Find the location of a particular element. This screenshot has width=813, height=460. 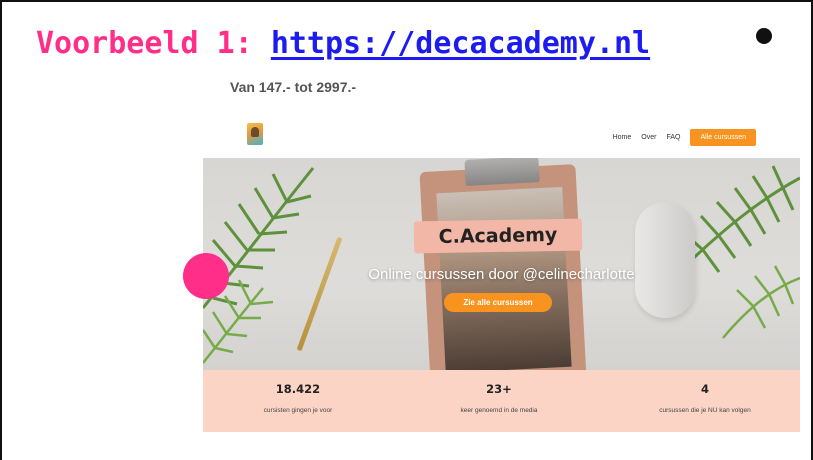

stat-label: cursussen die je NU kan volgen is located at coordinates (705, 410).